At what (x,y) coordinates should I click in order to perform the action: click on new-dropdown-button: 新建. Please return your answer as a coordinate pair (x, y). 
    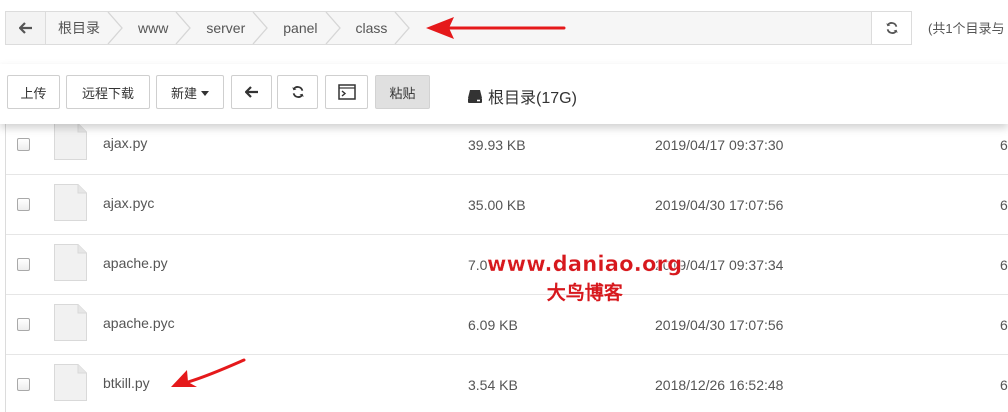
    Looking at the image, I should click on (190, 92).